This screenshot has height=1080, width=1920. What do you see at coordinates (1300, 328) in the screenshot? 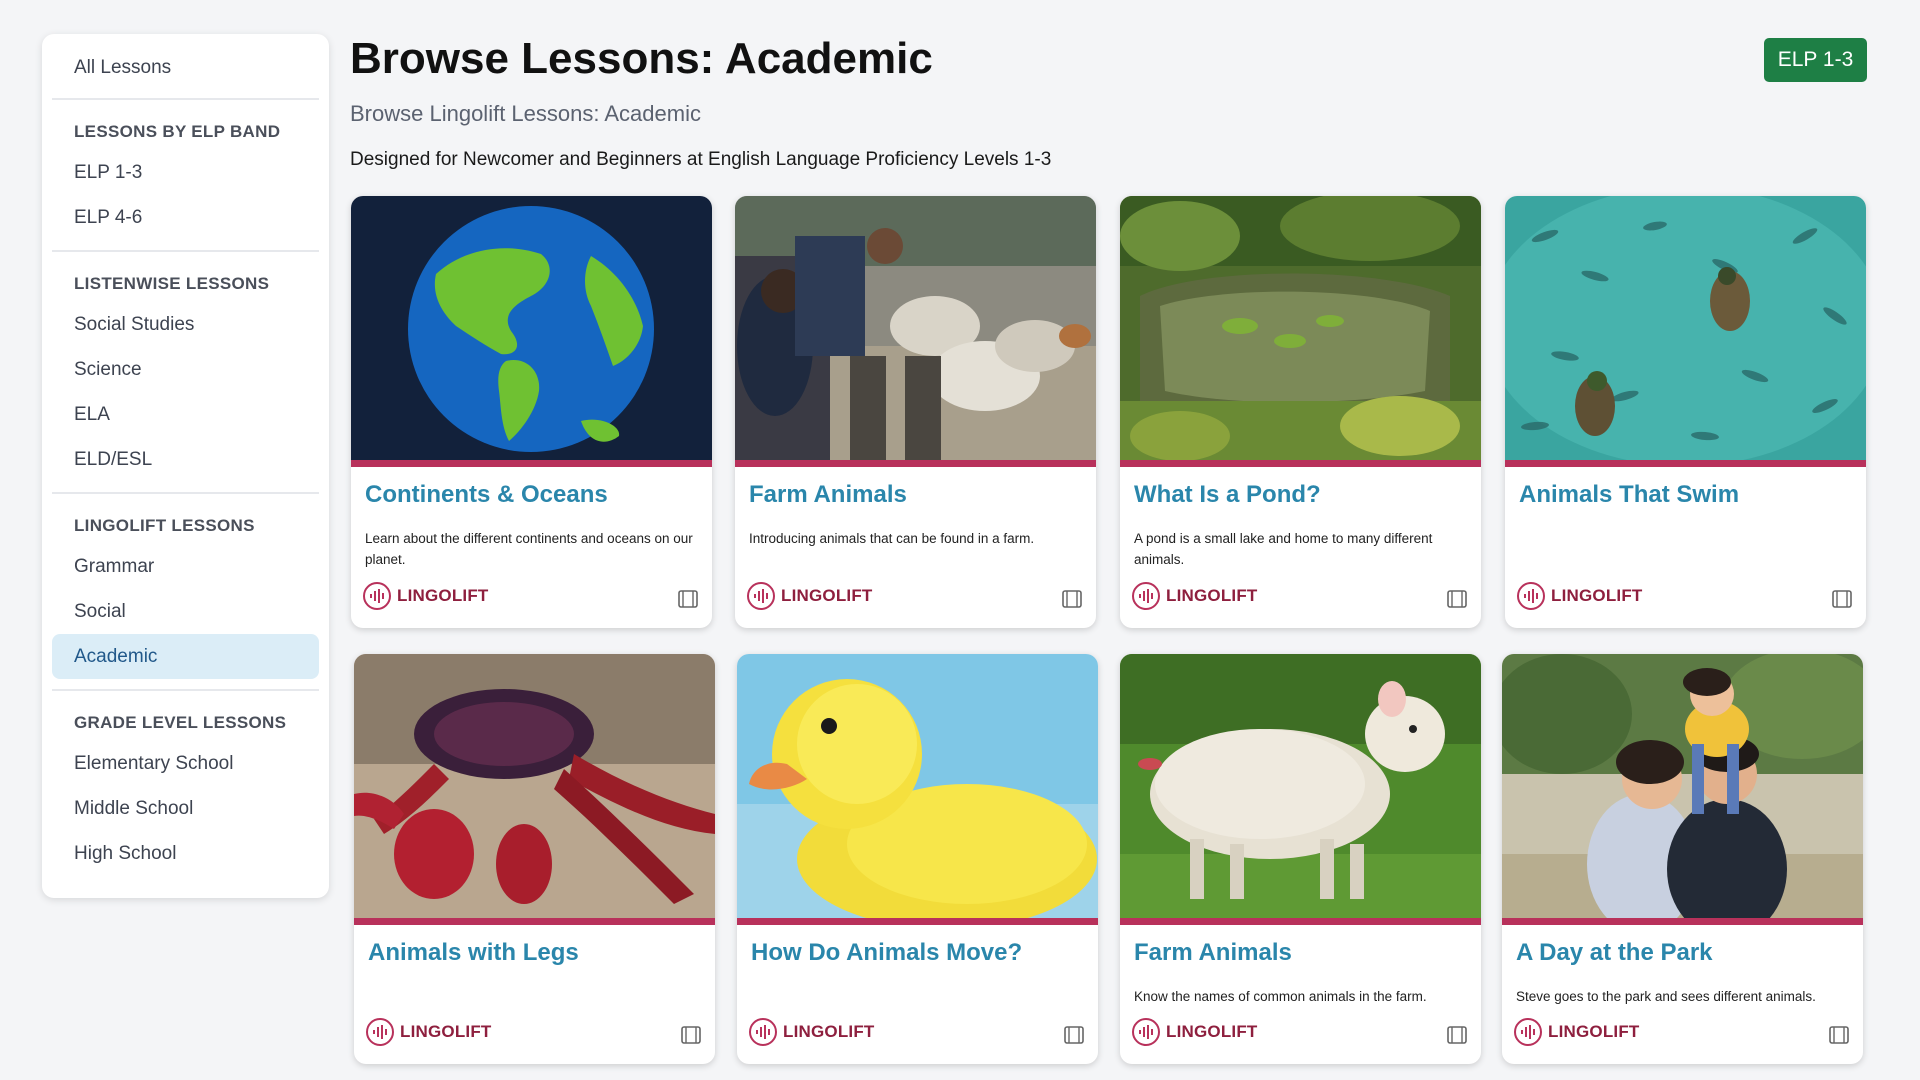
I see `pond-image` at bounding box center [1300, 328].